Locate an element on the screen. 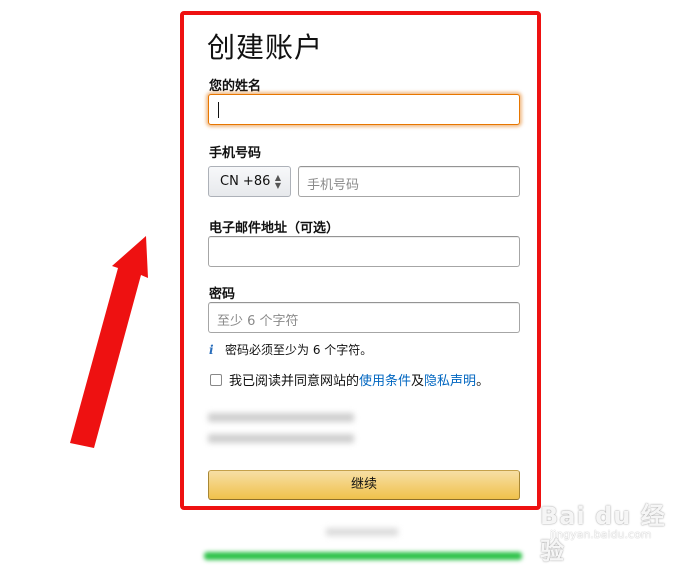 This screenshot has height=566, width=694. country-code-select: CN +86 ▲ ▼ is located at coordinates (249, 181).